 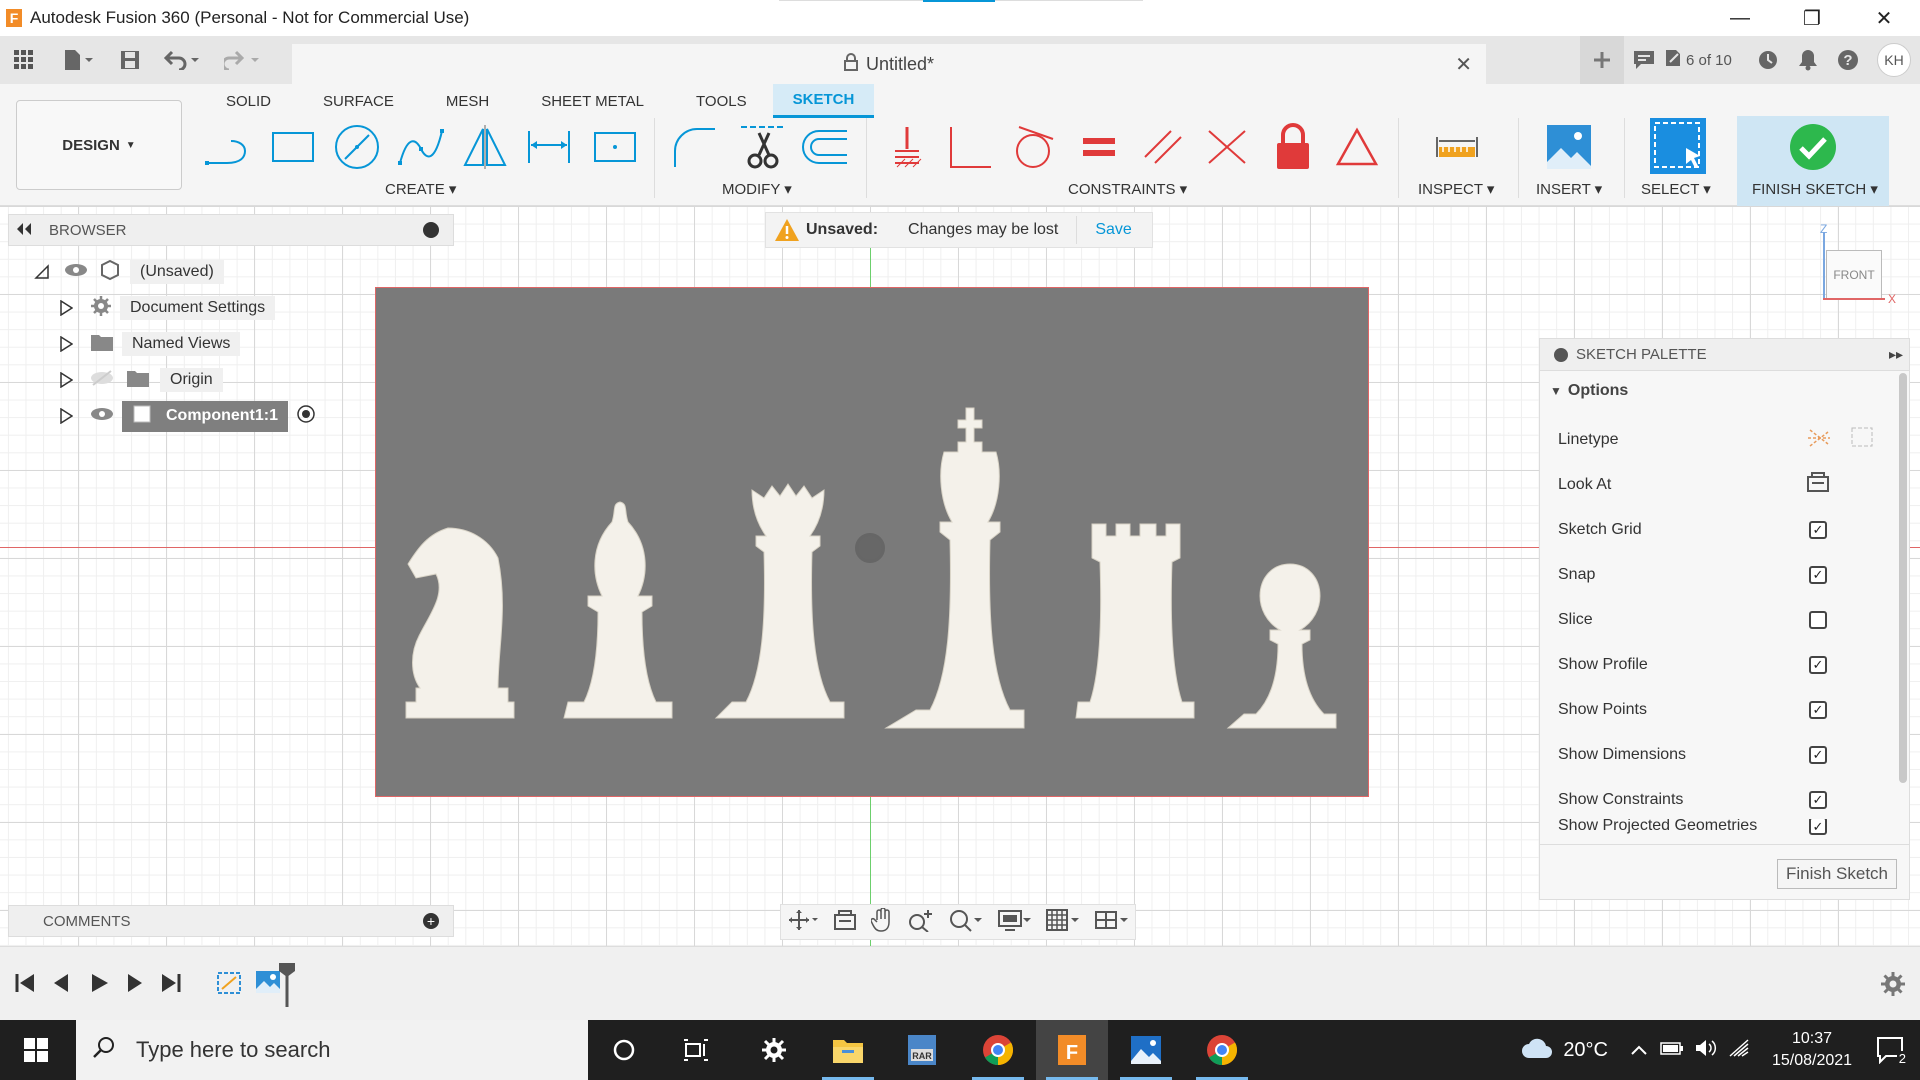 I want to click on coincident-constraint-icon, so click(x=1227, y=147).